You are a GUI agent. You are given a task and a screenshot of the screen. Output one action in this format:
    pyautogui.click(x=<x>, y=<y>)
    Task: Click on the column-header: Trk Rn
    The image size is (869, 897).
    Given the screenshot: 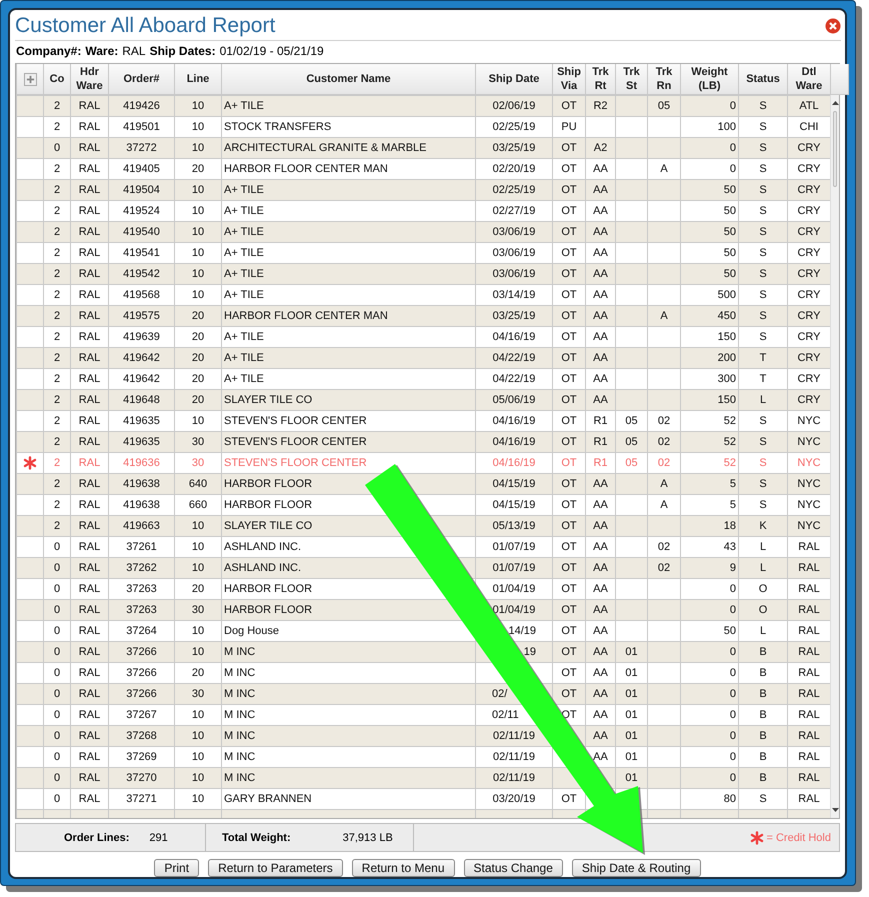 What is the action you would take?
    pyautogui.click(x=664, y=79)
    